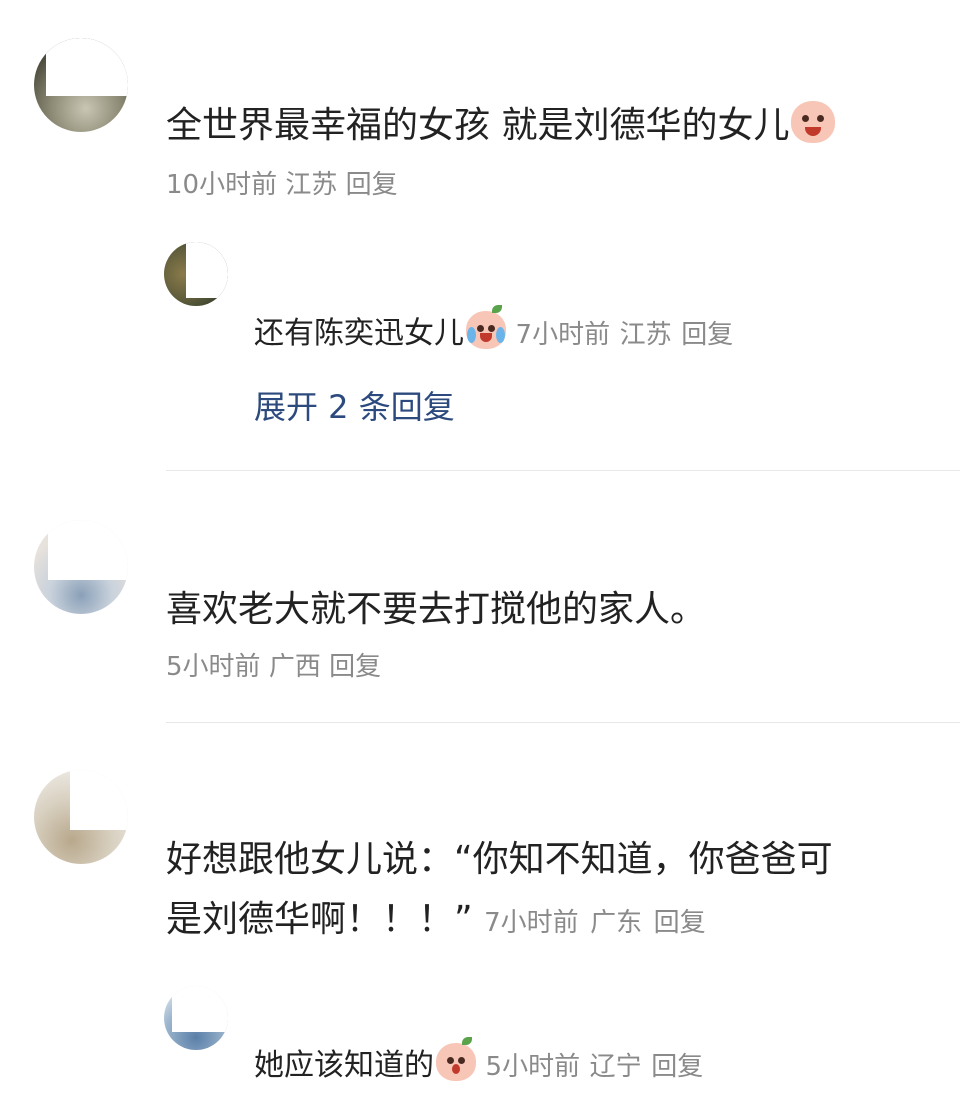 This screenshot has width=960, height=1120. I want to click on comment-time: 7小时前, so click(531, 923).